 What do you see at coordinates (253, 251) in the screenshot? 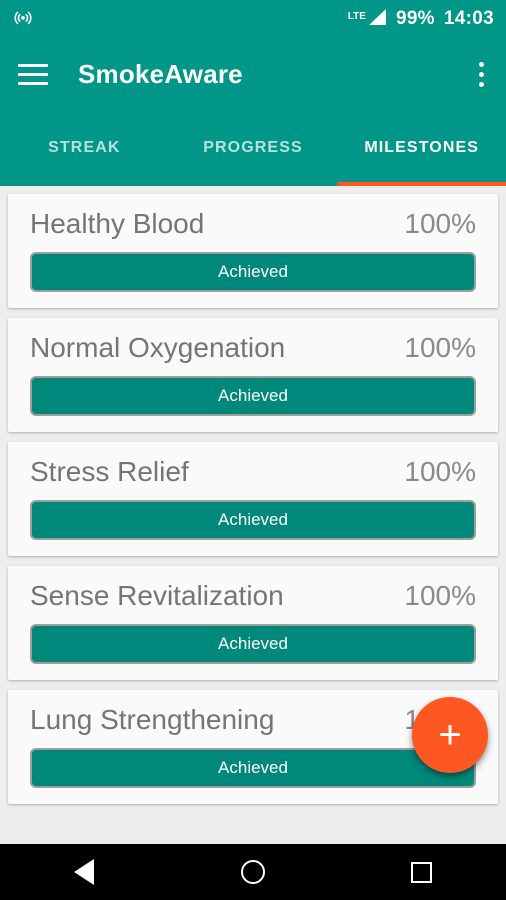
I see `milestone-card: Healthy Blood 100% Achieved` at bounding box center [253, 251].